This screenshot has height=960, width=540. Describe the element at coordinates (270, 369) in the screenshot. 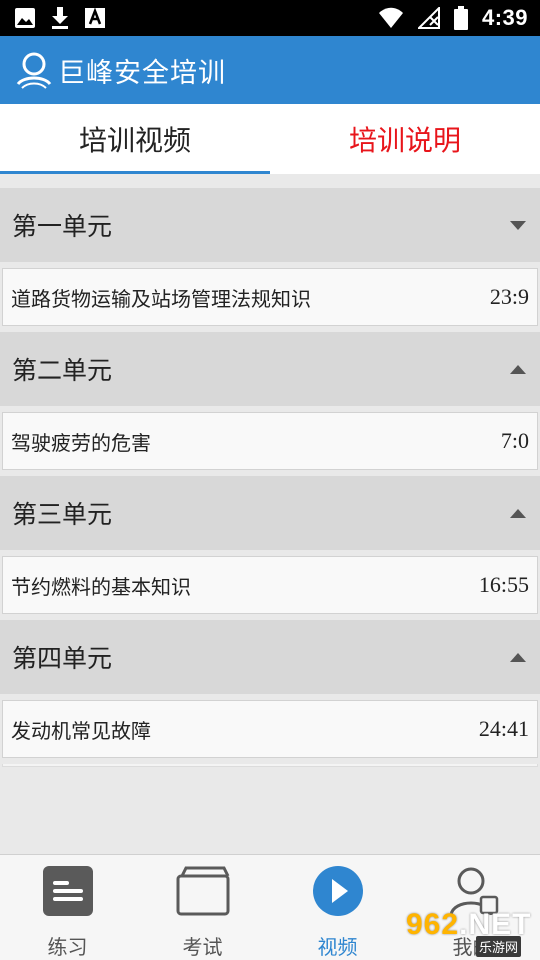

I see `unit-header-2: 第二单元` at that location.